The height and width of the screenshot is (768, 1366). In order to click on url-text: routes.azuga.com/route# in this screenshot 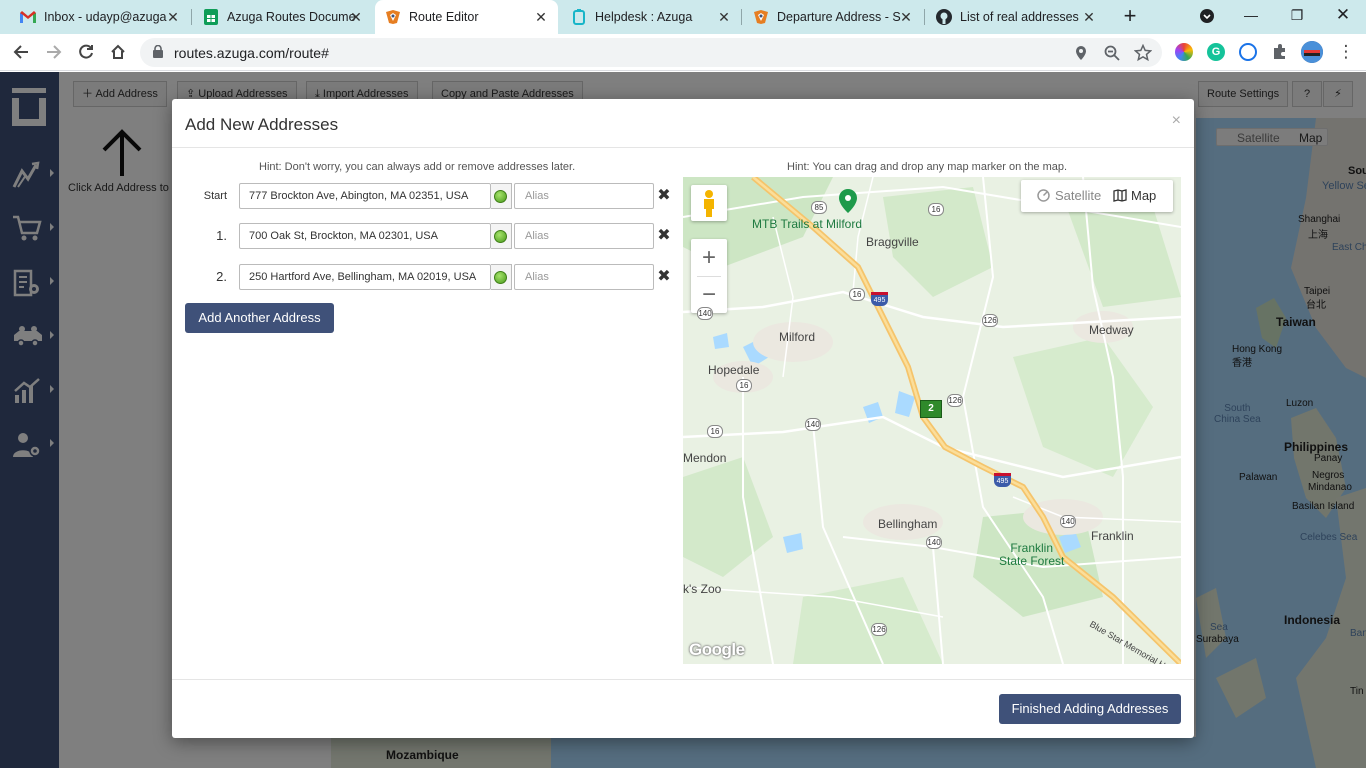, I will do `click(251, 53)`.